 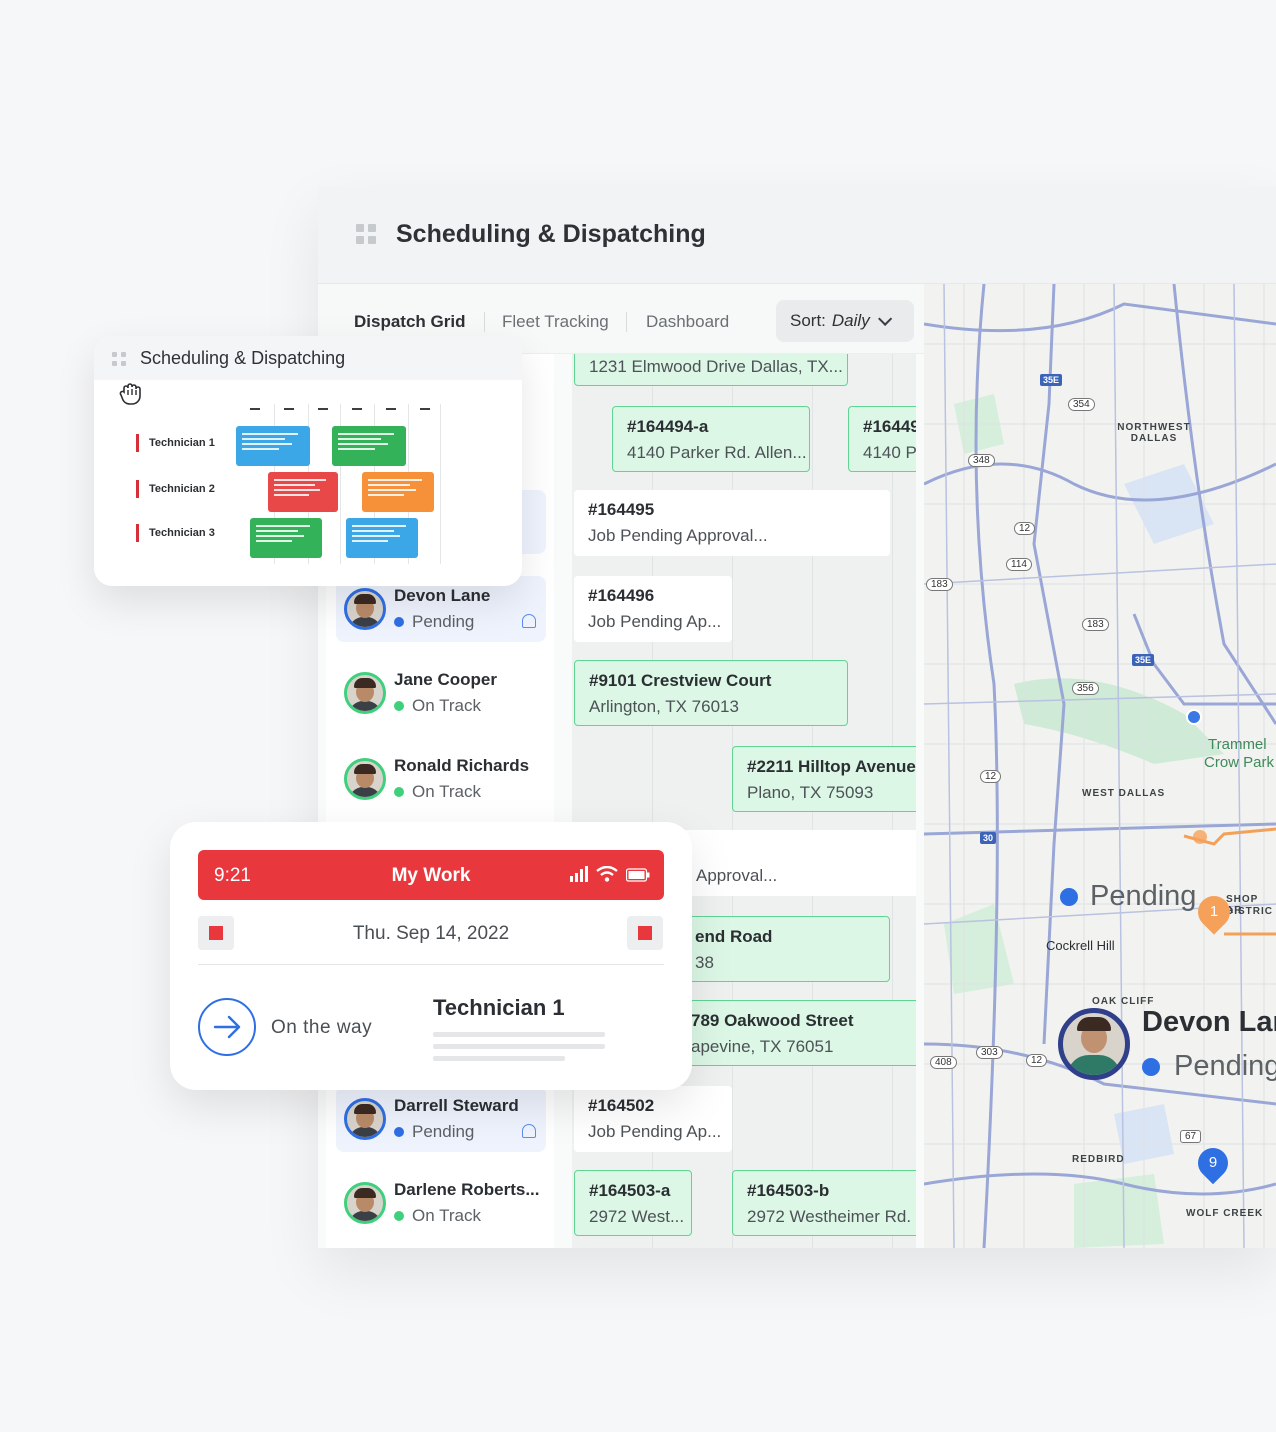 I want to click on schedule-card-title: Scheduling & Dispatching, so click(x=243, y=358).